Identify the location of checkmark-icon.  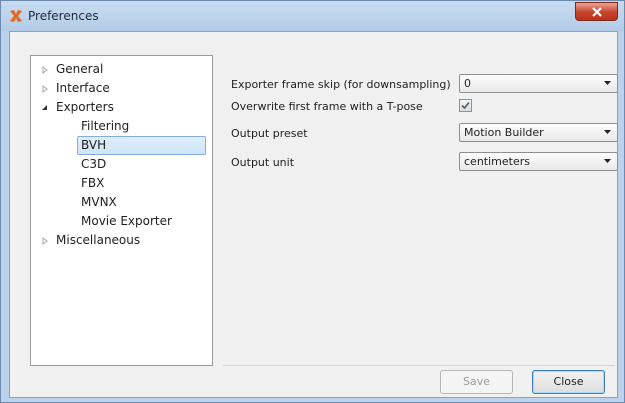
(465, 105).